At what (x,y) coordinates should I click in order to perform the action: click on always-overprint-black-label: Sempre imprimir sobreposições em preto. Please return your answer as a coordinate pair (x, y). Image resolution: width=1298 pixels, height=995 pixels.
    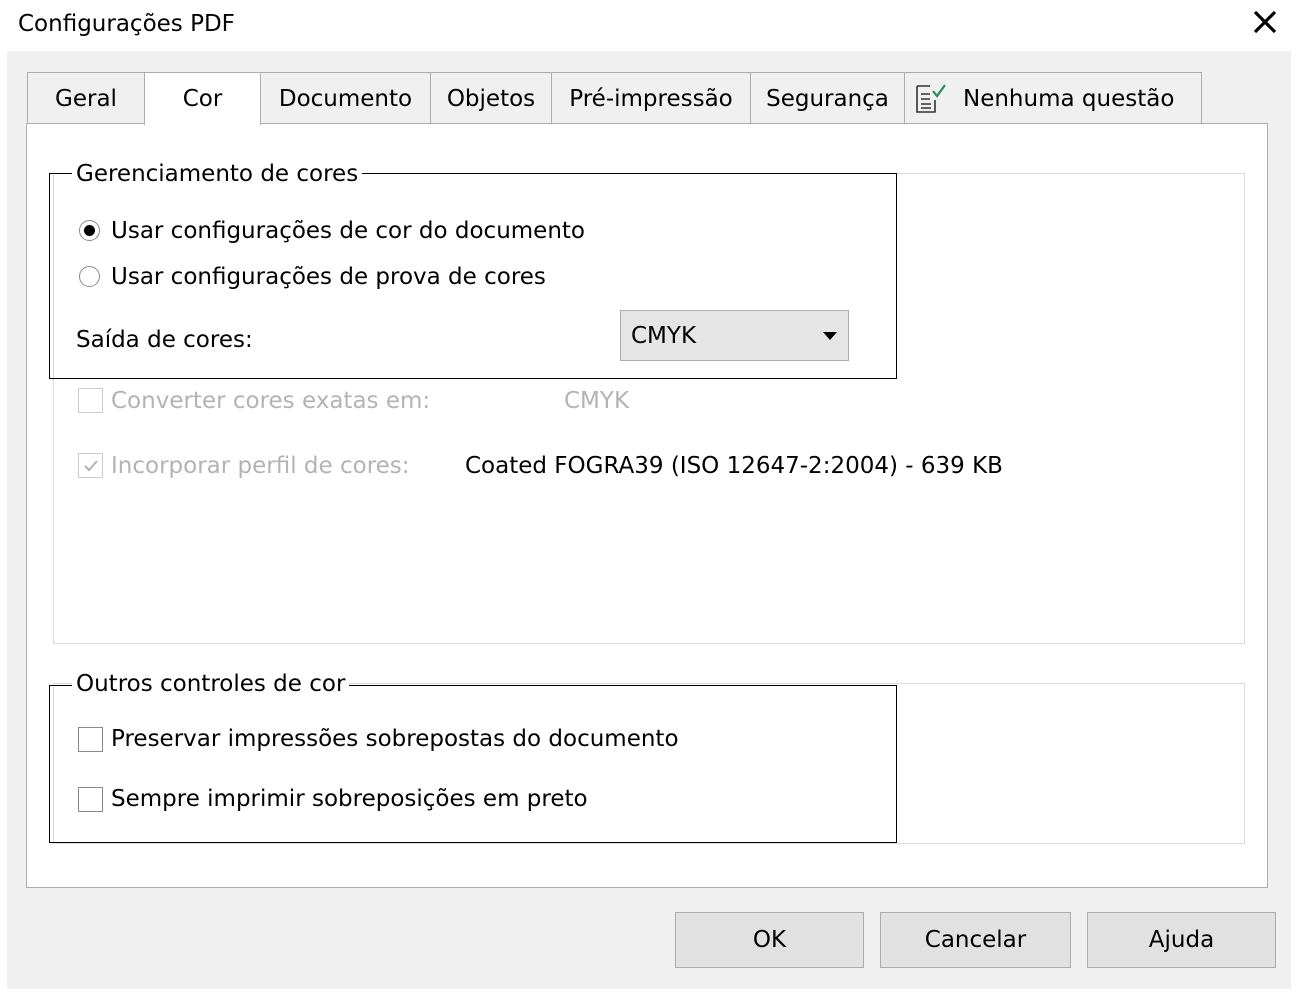
    Looking at the image, I should click on (349, 799).